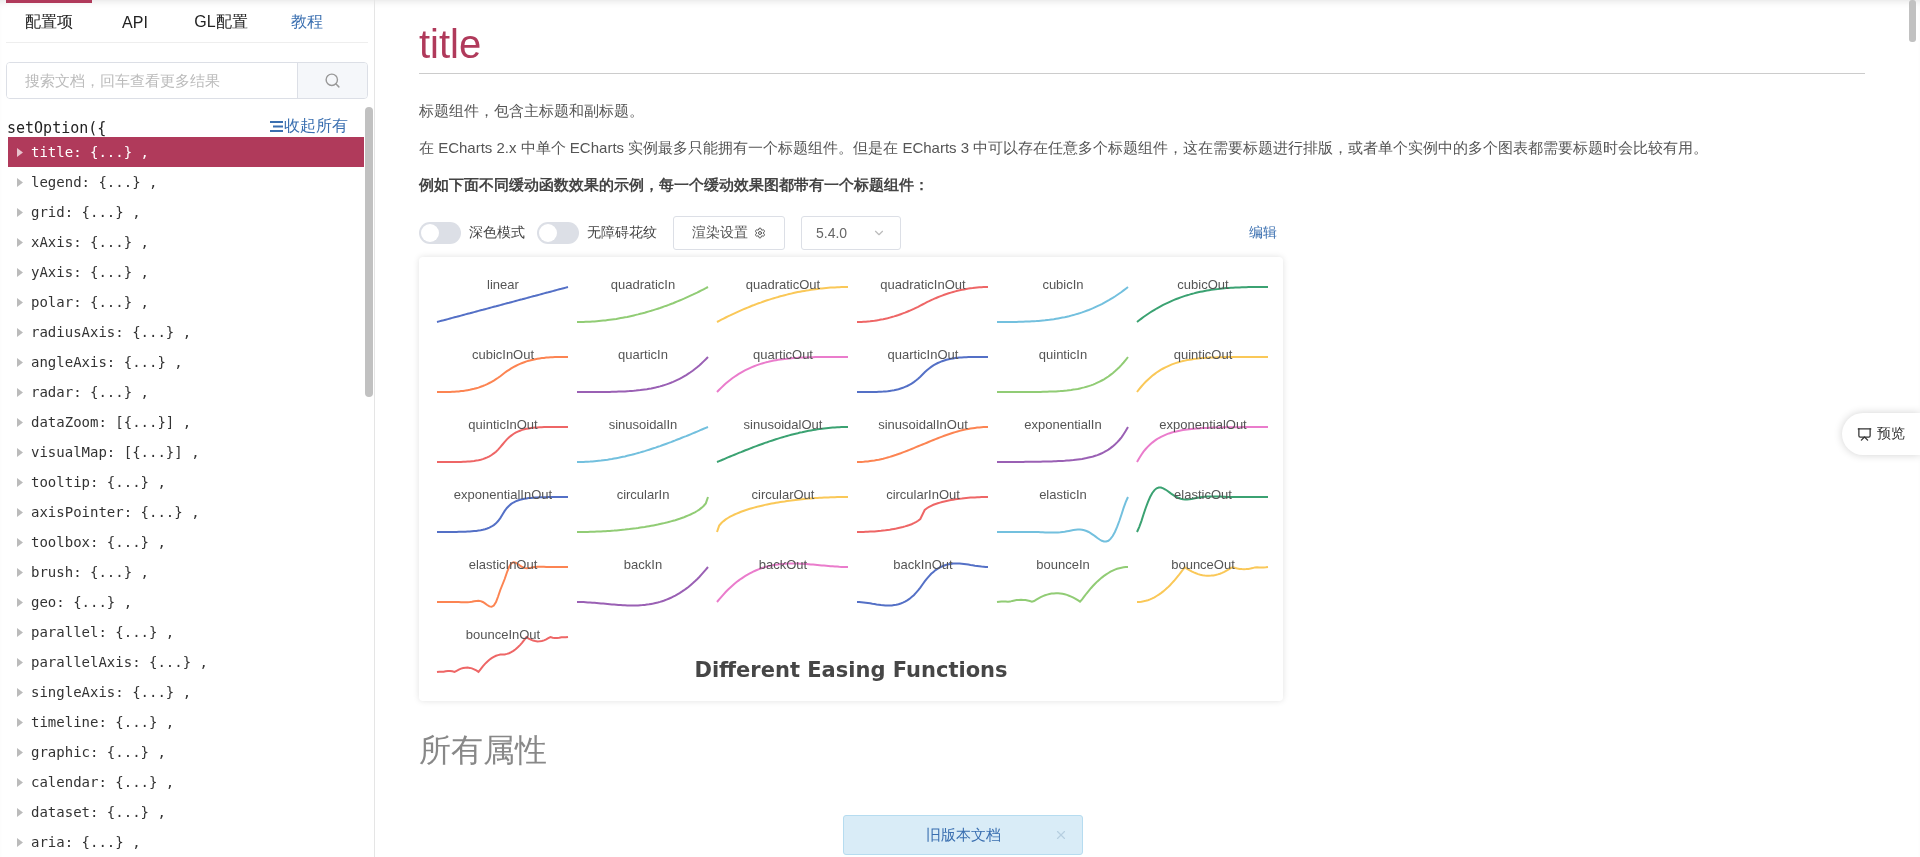  I want to click on tree-item: polar: {...} ,, so click(186, 302).